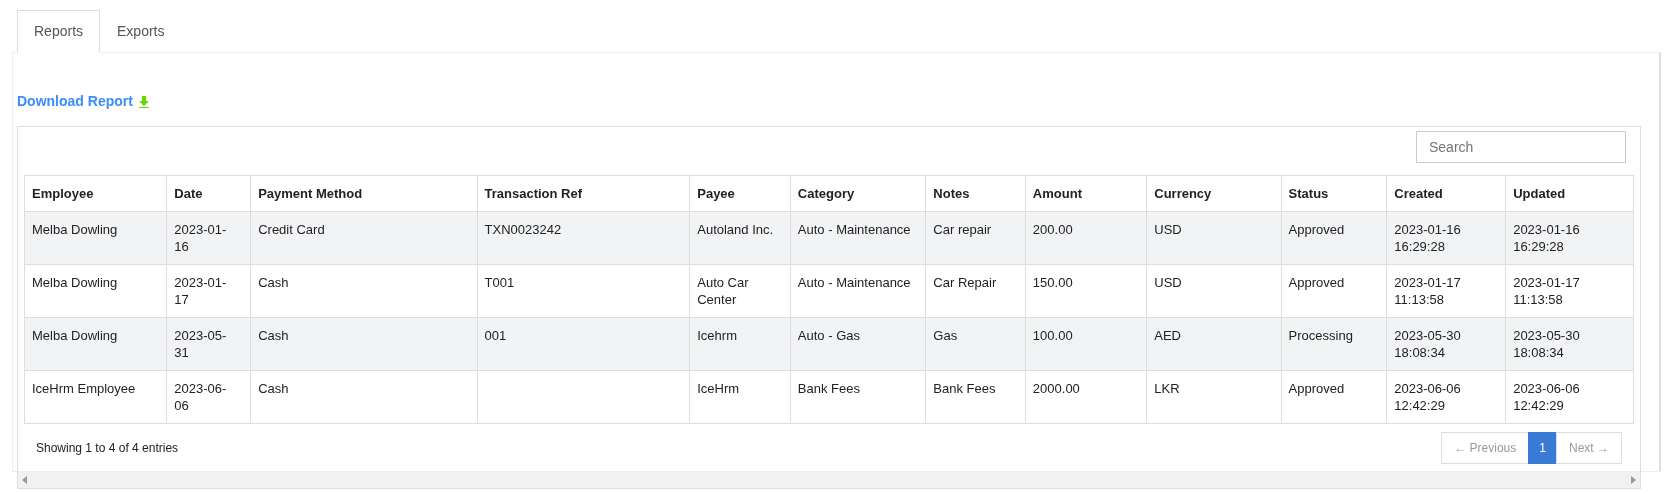  Describe the element at coordinates (1542, 448) in the screenshot. I see `page-button: 1` at that location.